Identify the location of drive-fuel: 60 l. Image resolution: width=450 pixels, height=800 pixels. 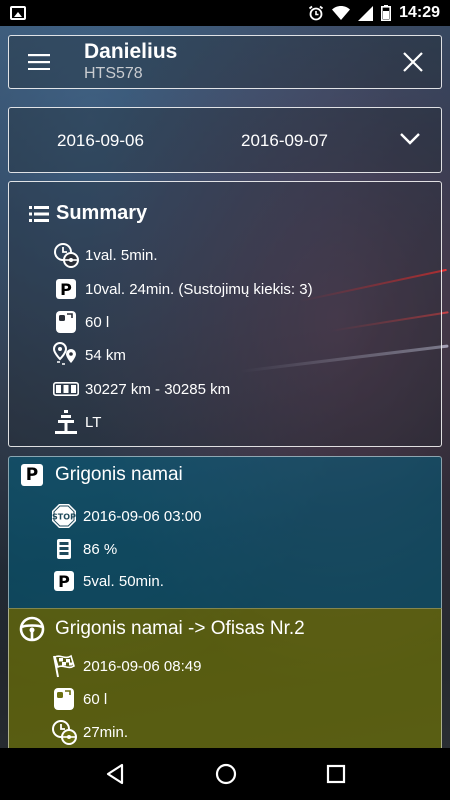
(95, 699).